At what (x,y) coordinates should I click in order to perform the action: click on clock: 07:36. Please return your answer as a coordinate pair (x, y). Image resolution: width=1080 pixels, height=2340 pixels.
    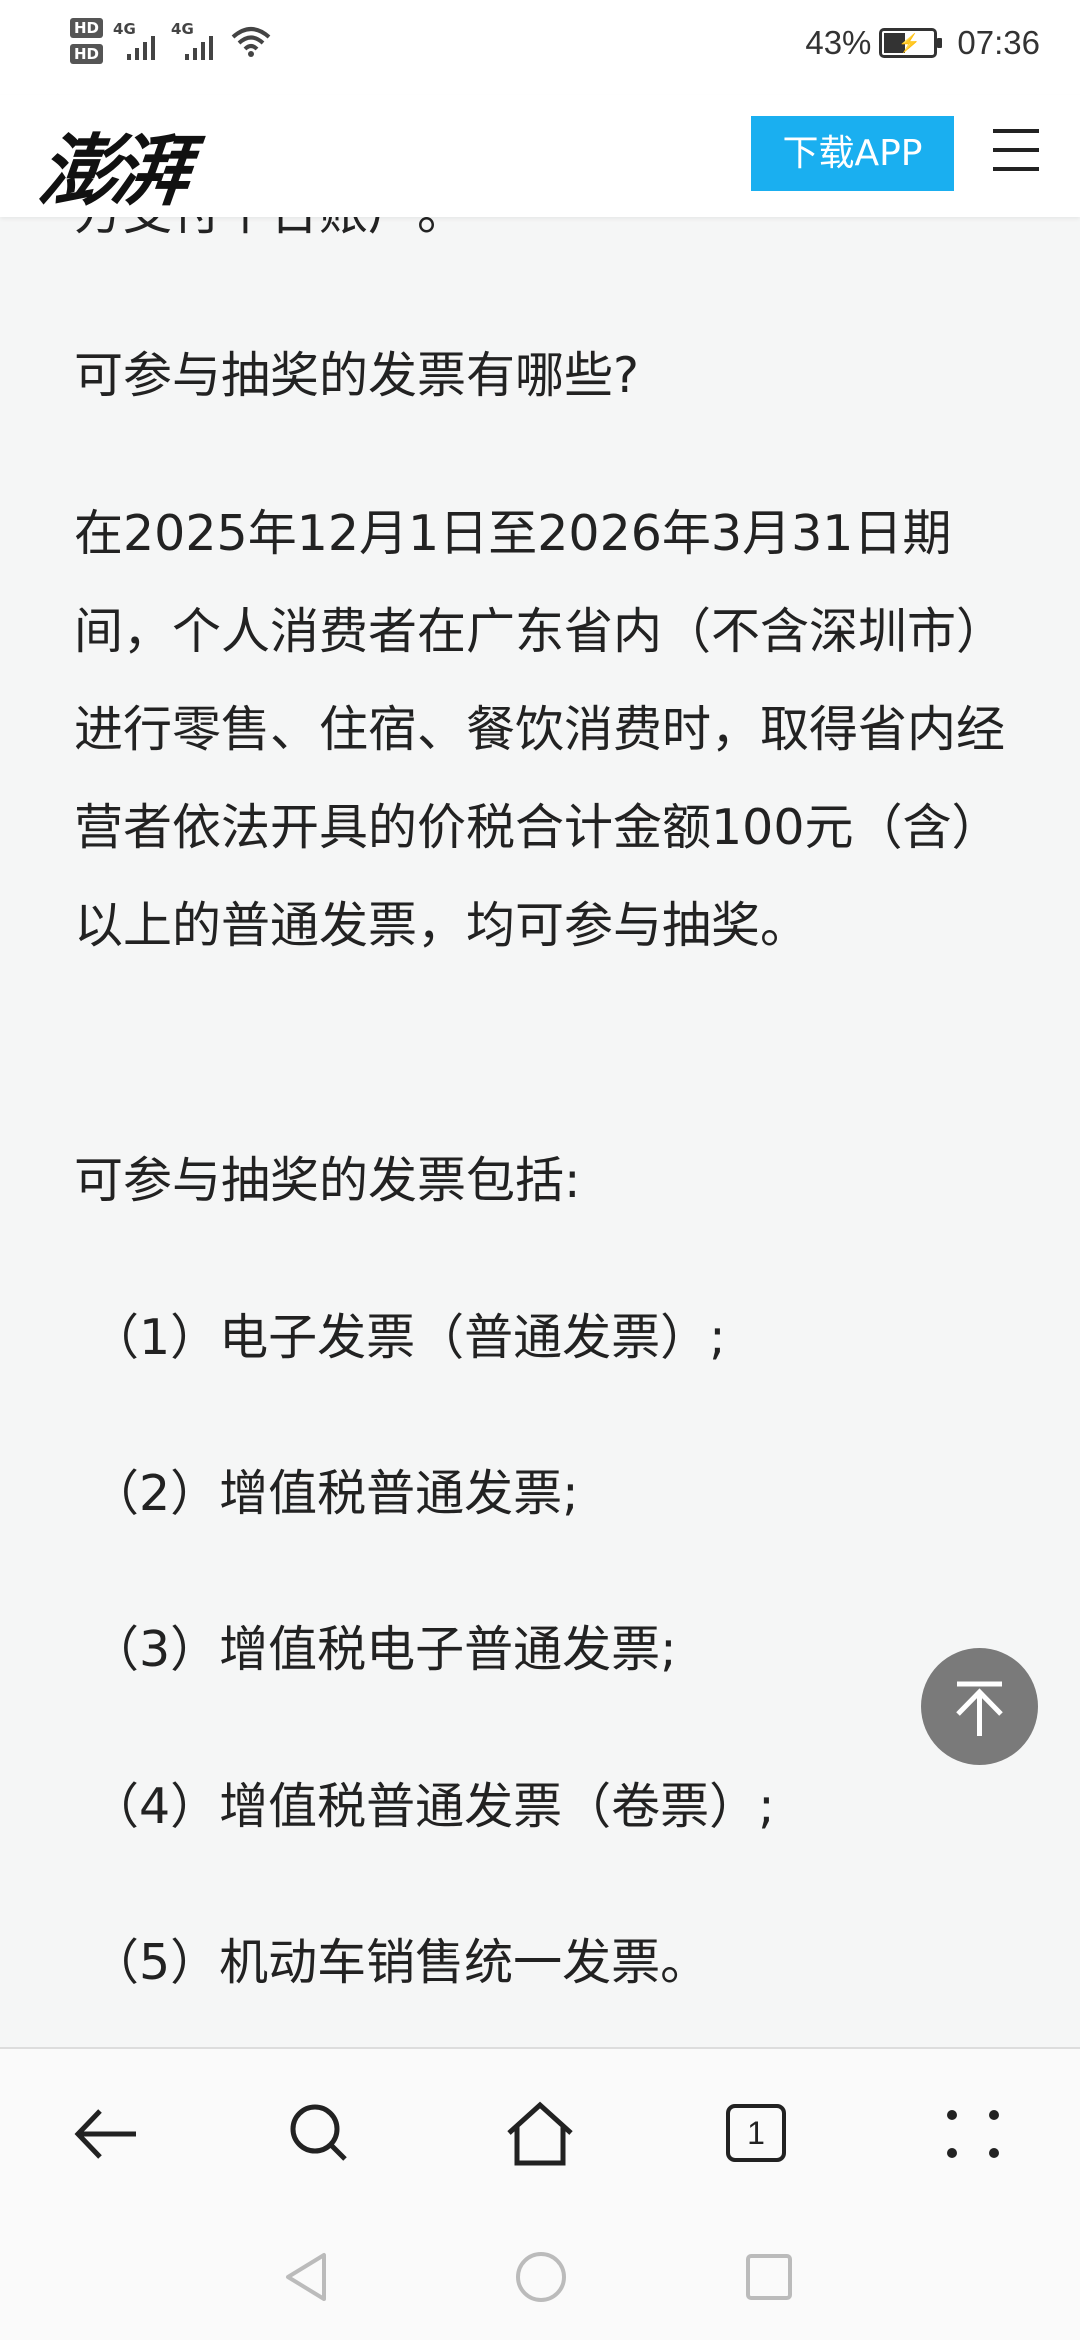
    Looking at the image, I should click on (998, 42).